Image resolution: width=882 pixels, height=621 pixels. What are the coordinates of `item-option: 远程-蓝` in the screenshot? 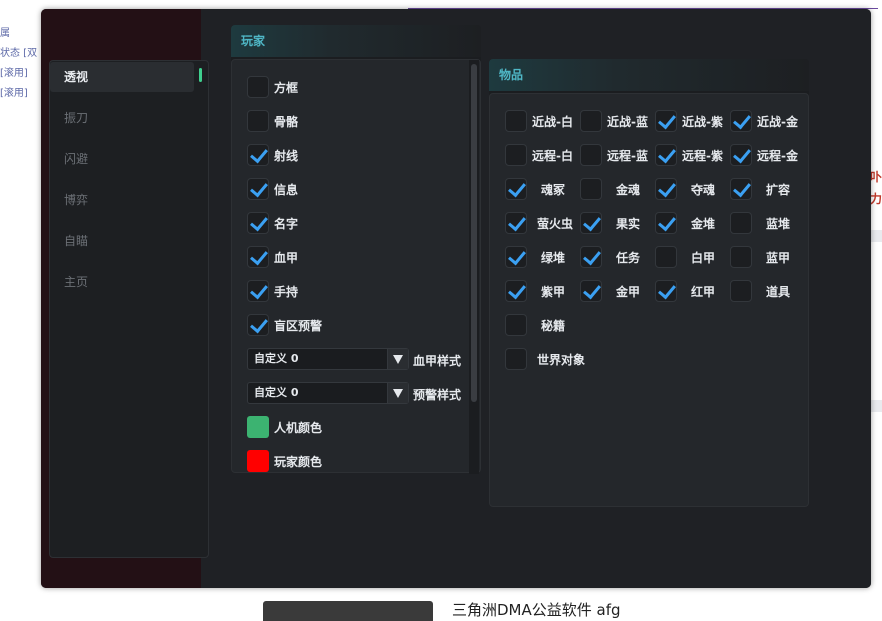 It's located at (614, 155).